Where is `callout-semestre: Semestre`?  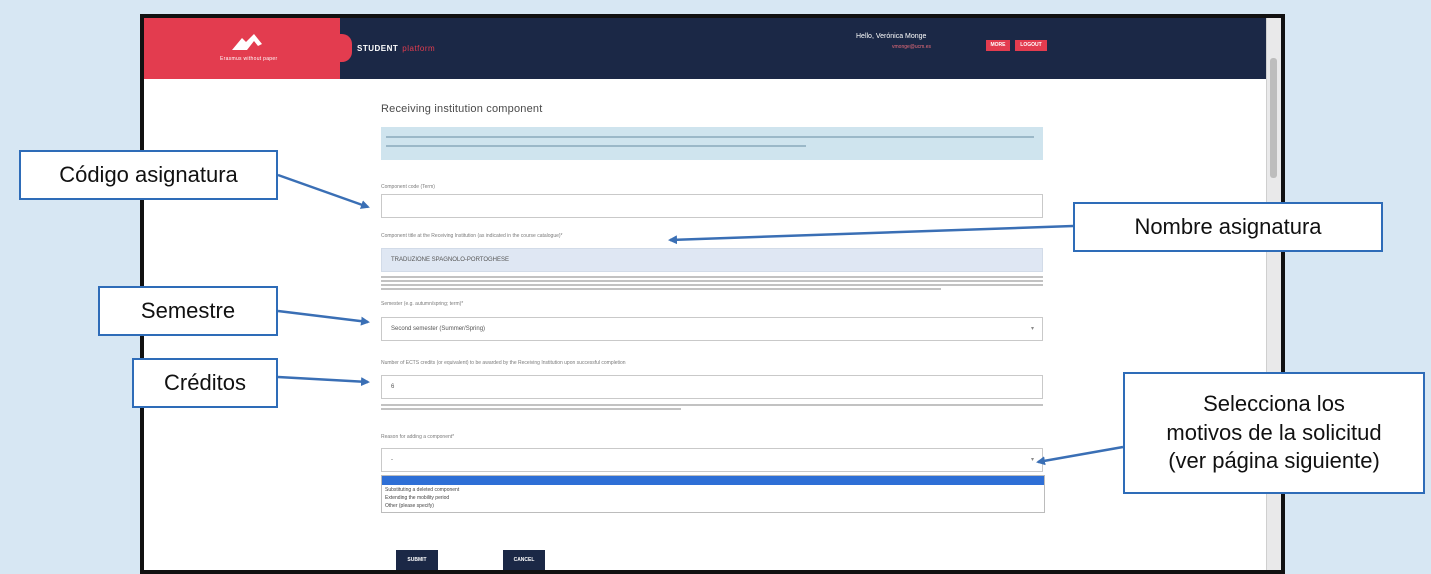 callout-semestre: Semestre is located at coordinates (188, 311).